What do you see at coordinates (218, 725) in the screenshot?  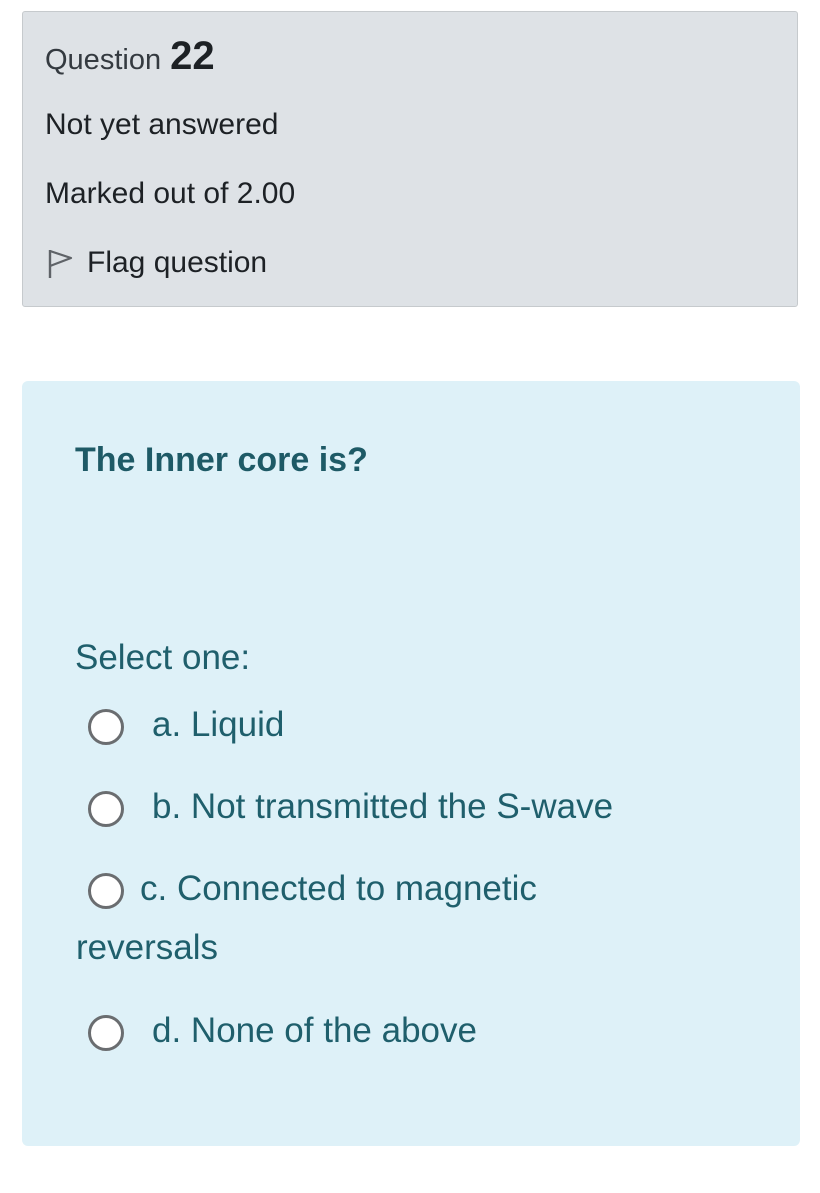 I see `answer-label-a: a. Liquid` at bounding box center [218, 725].